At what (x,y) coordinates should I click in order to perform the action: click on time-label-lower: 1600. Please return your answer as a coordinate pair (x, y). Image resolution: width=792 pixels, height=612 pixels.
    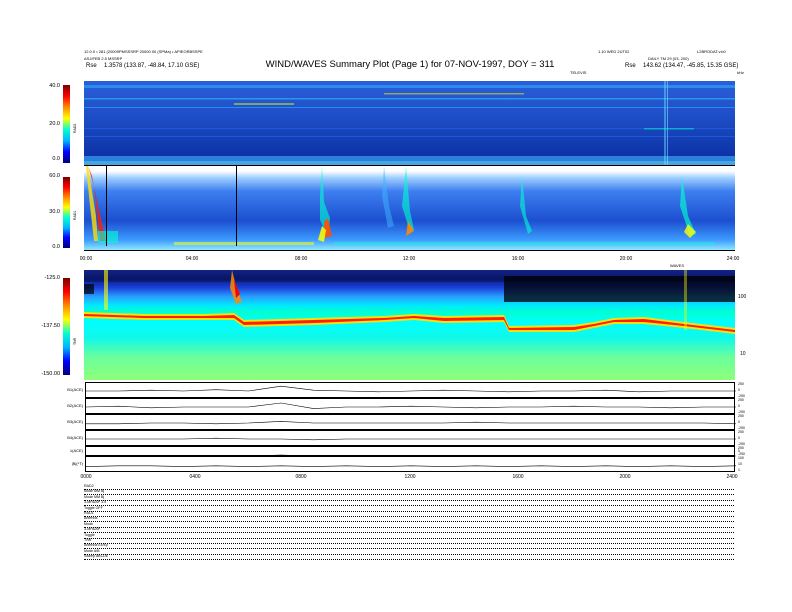
    Looking at the image, I should click on (518, 477).